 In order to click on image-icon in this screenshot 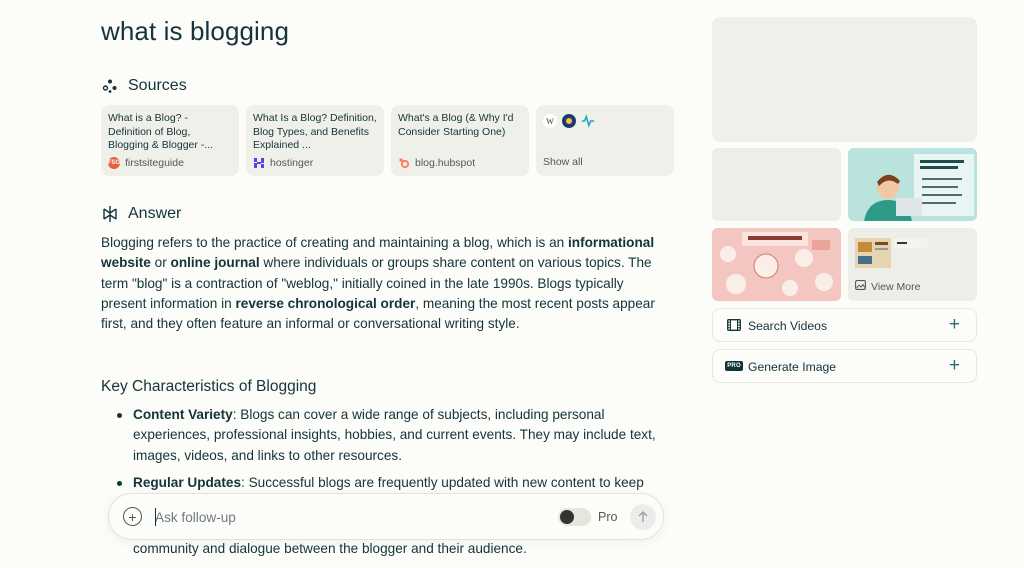, I will do `click(860, 286)`.